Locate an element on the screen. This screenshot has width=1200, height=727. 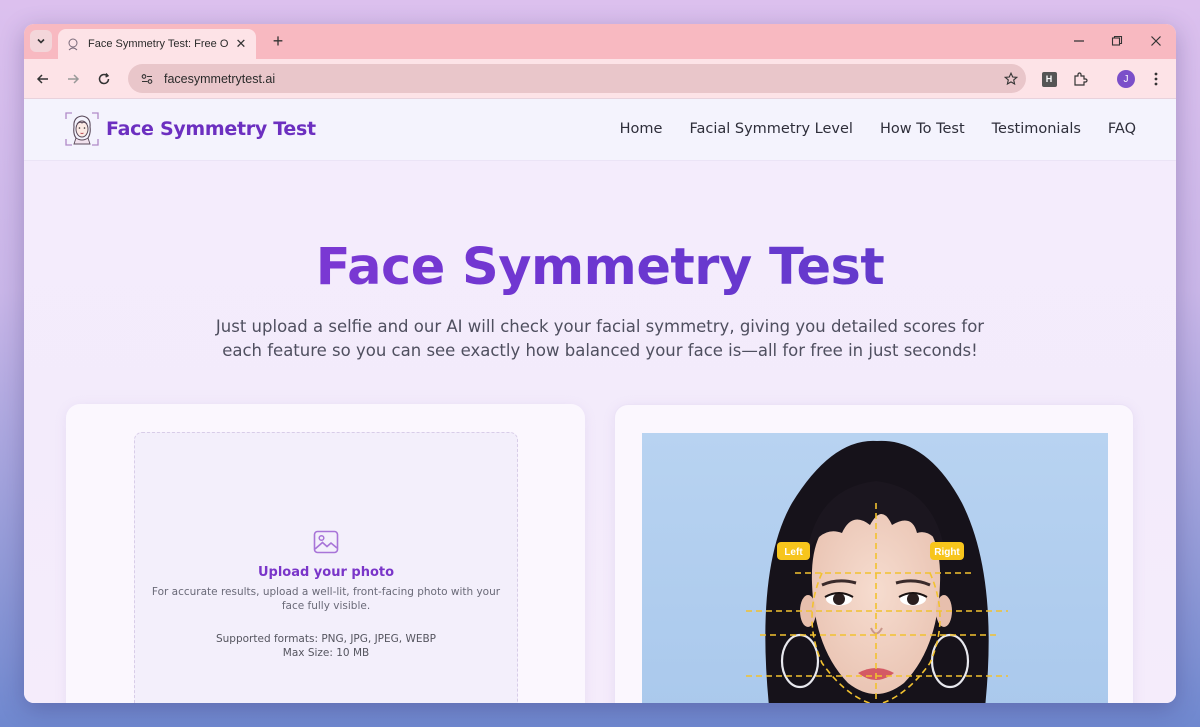
face-favicon-icon is located at coordinates (73, 44).